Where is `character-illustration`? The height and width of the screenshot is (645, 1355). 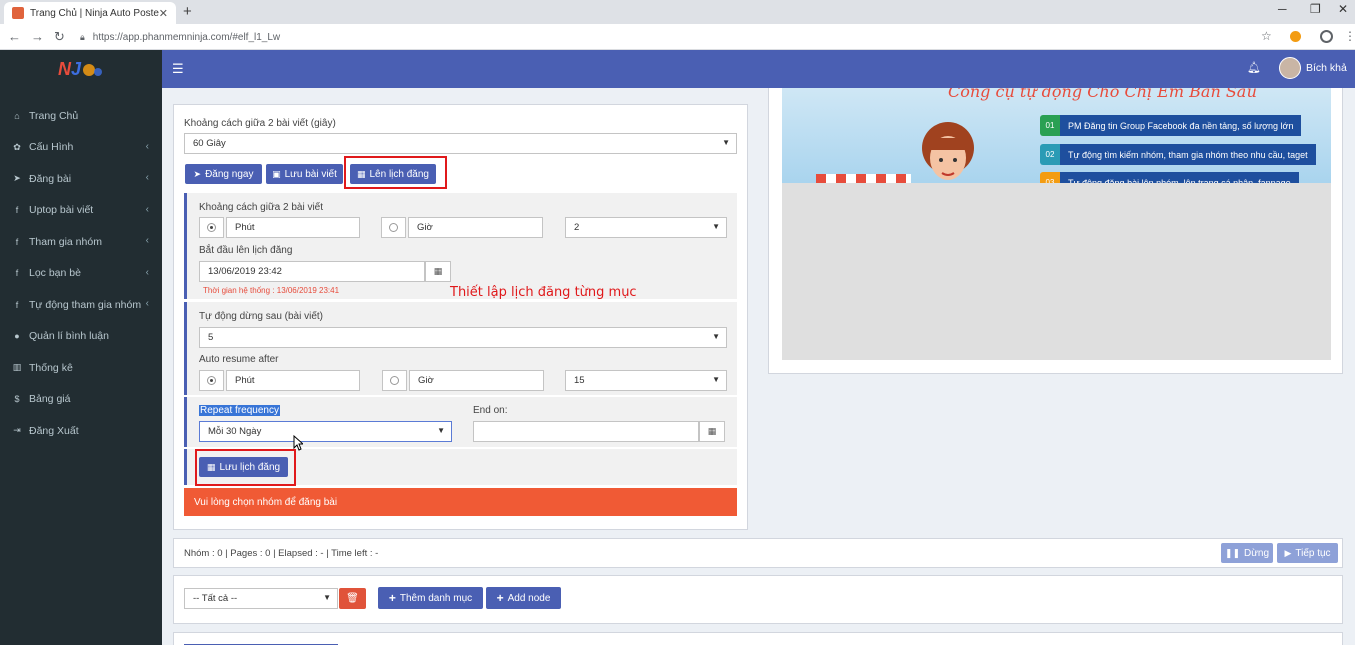 character-illustration is located at coordinates (948, 151).